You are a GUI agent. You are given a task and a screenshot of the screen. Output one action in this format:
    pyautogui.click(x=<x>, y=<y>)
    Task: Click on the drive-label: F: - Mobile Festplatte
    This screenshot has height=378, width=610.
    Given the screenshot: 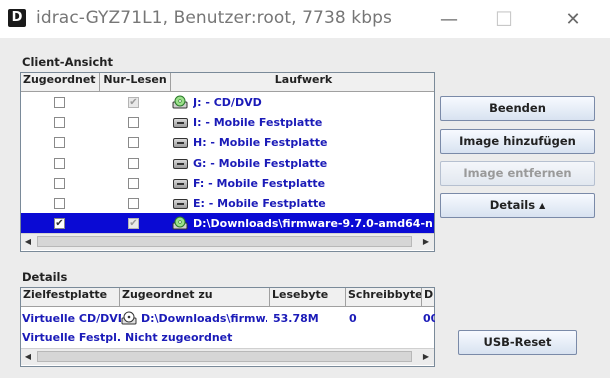 What is the action you would take?
    pyautogui.click(x=259, y=183)
    